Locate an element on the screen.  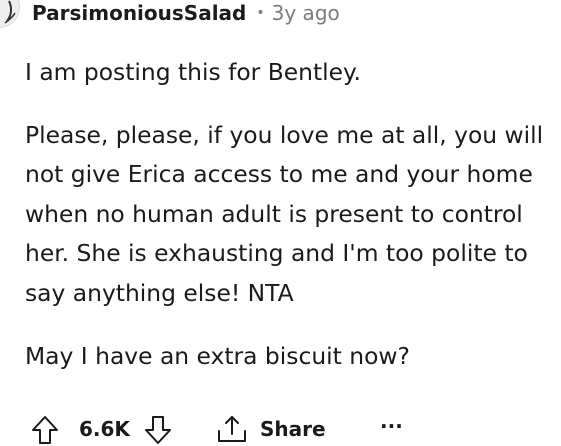
vote-score: 6.6K is located at coordinates (104, 429).